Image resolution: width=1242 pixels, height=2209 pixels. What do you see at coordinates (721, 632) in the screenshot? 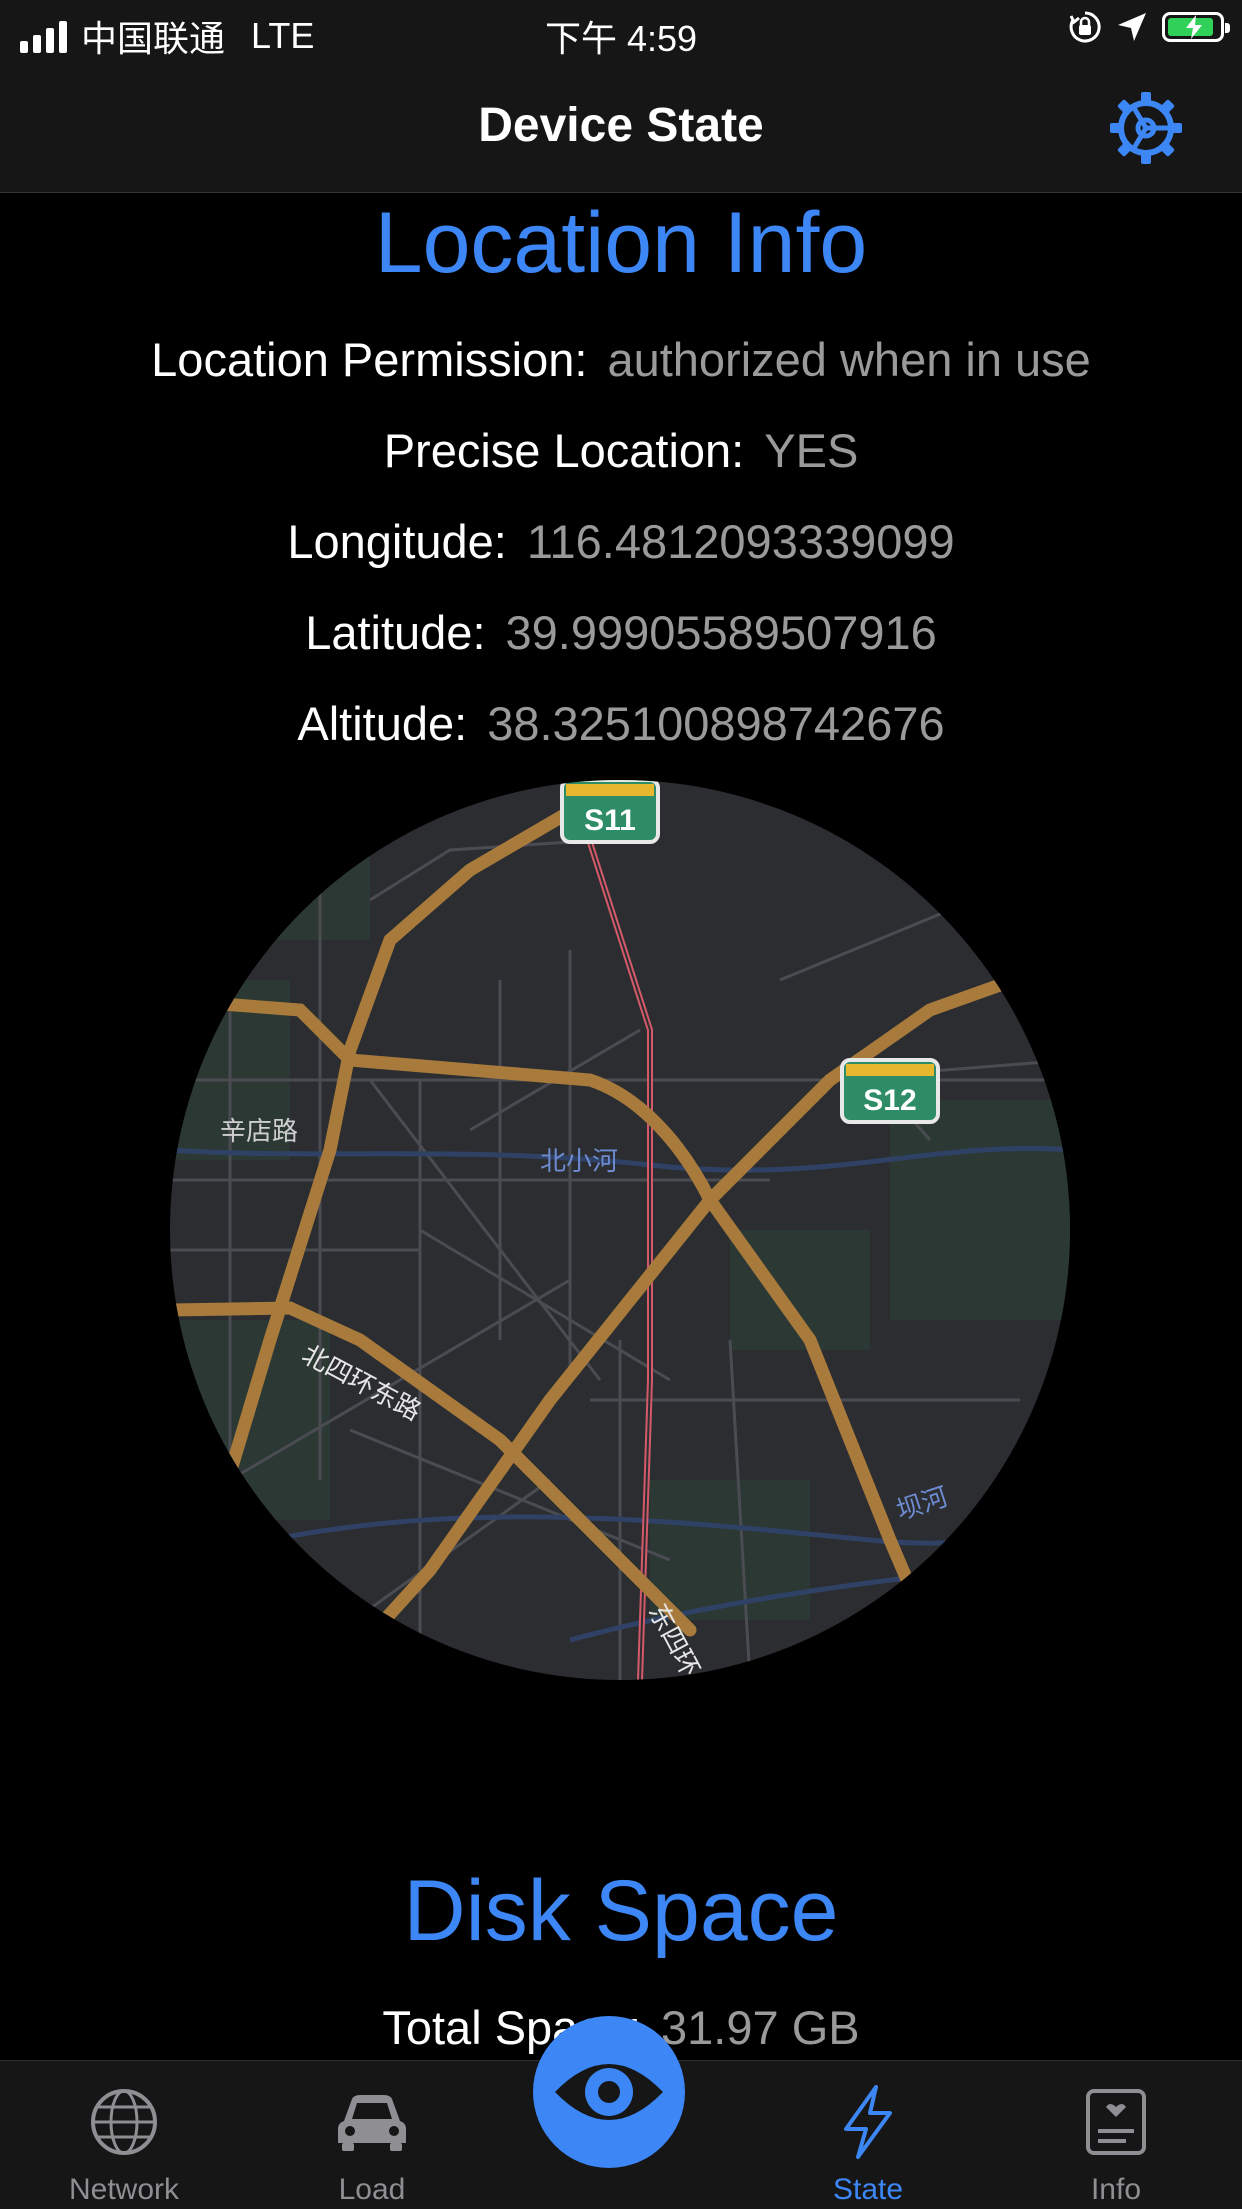
I see `latitude-value: 39.99905589507916` at bounding box center [721, 632].